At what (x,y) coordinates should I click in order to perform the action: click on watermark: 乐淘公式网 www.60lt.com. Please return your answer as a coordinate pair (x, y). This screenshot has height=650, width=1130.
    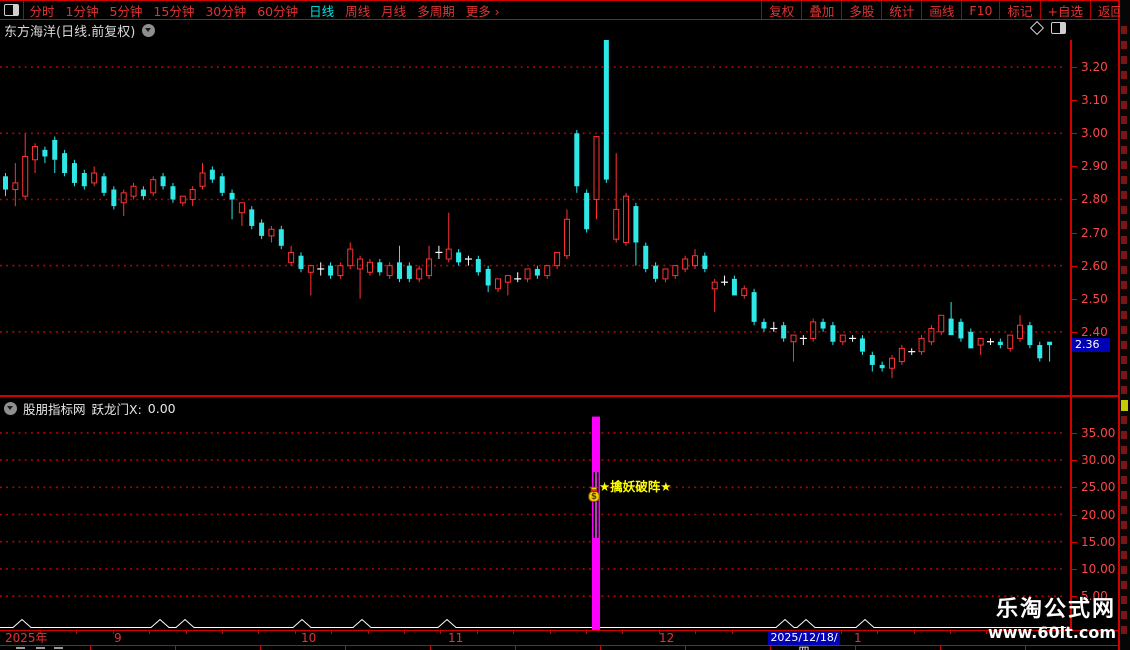
    Looking at the image, I should click on (1052, 620).